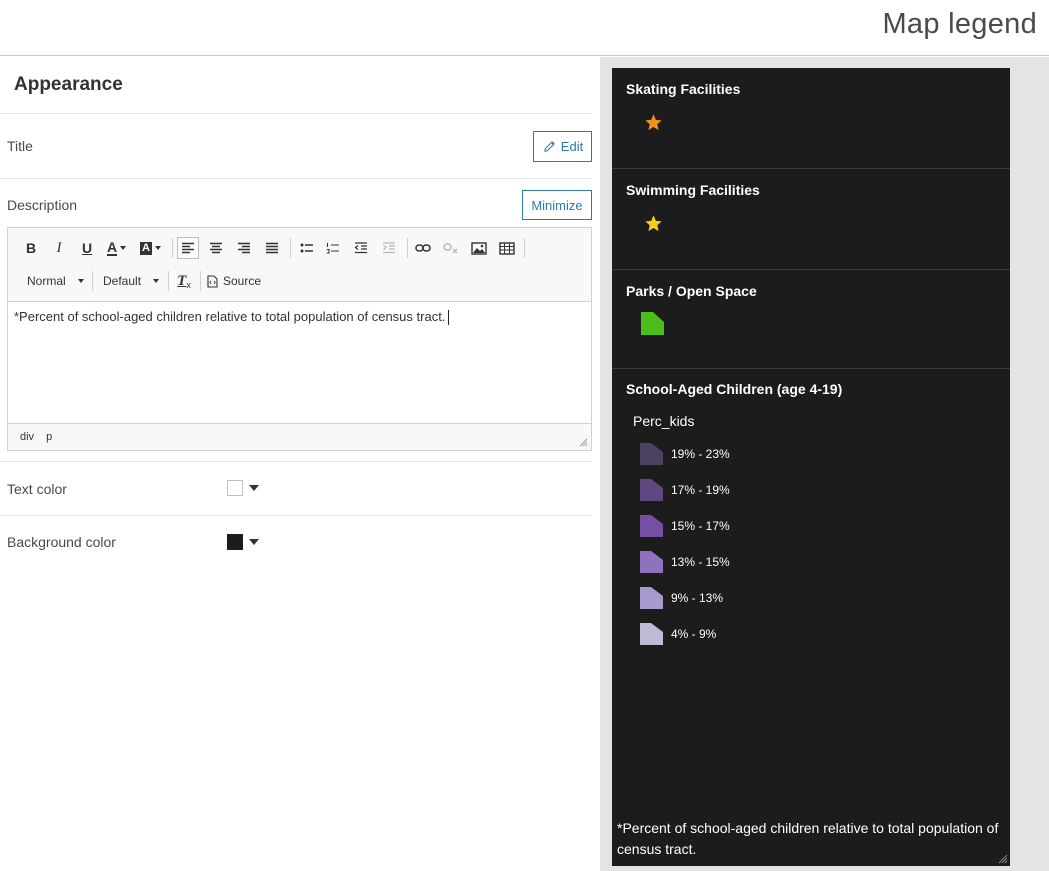 This screenshot has height=871, width=1049. I want to click on source-button: Source, so click(234, 281).